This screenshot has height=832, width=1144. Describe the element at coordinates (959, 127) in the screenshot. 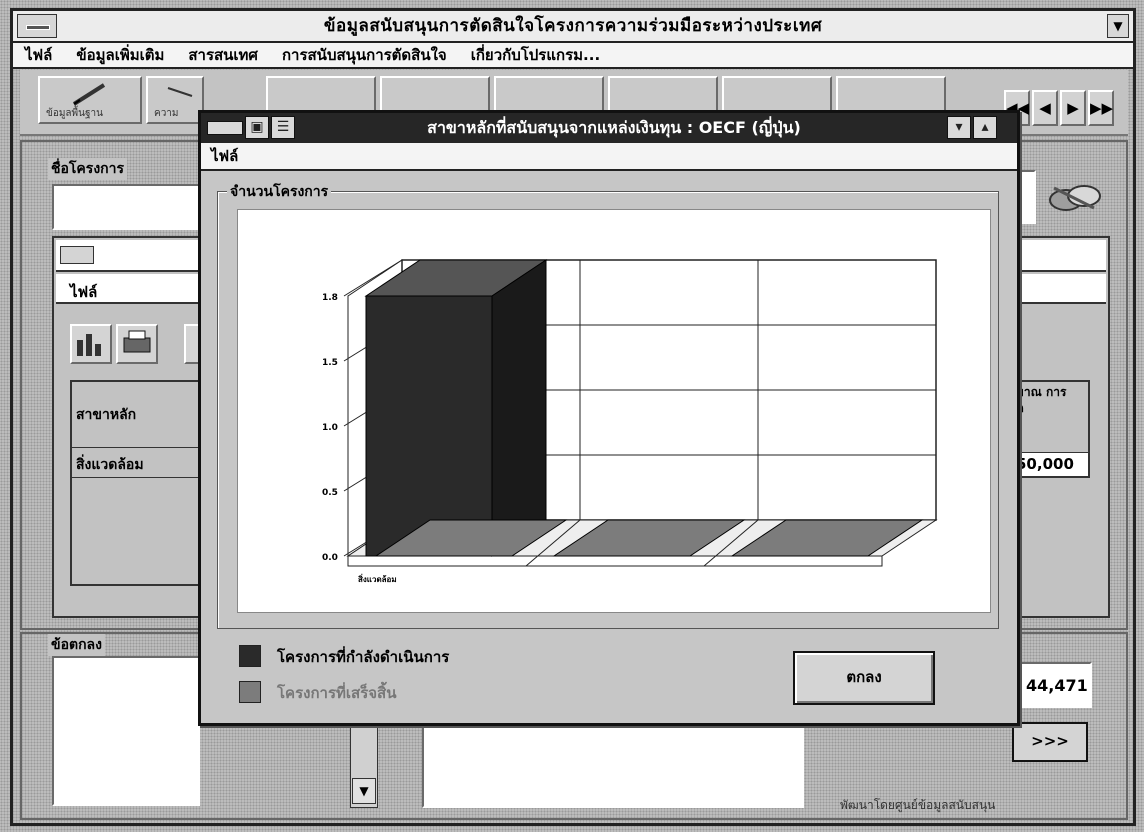

I see `dialog-minimize-icon: ▾` at that location.